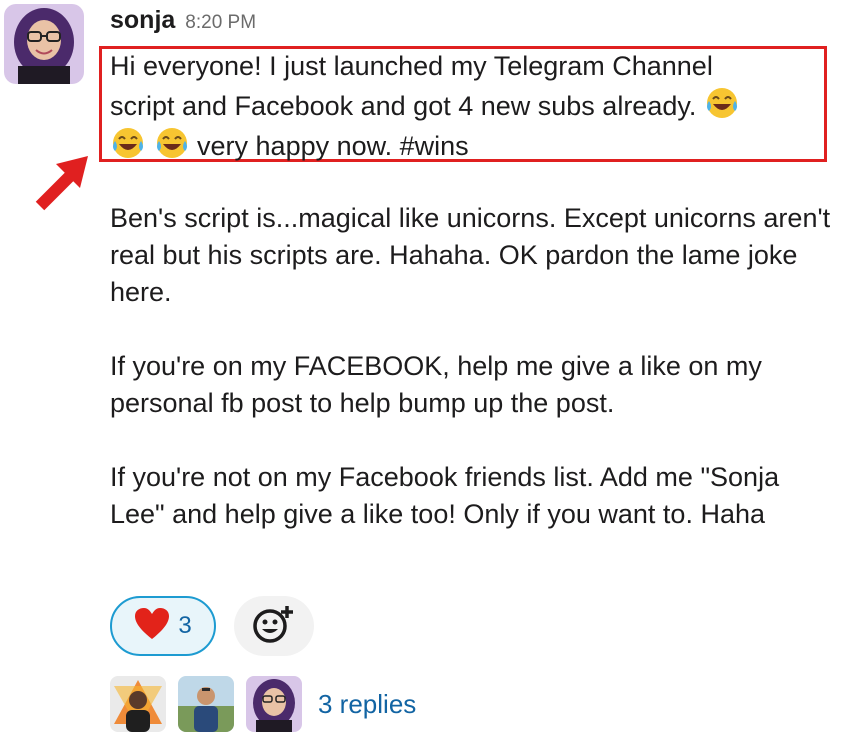  I want to click on add-reaction-icon, so click(274, 626).